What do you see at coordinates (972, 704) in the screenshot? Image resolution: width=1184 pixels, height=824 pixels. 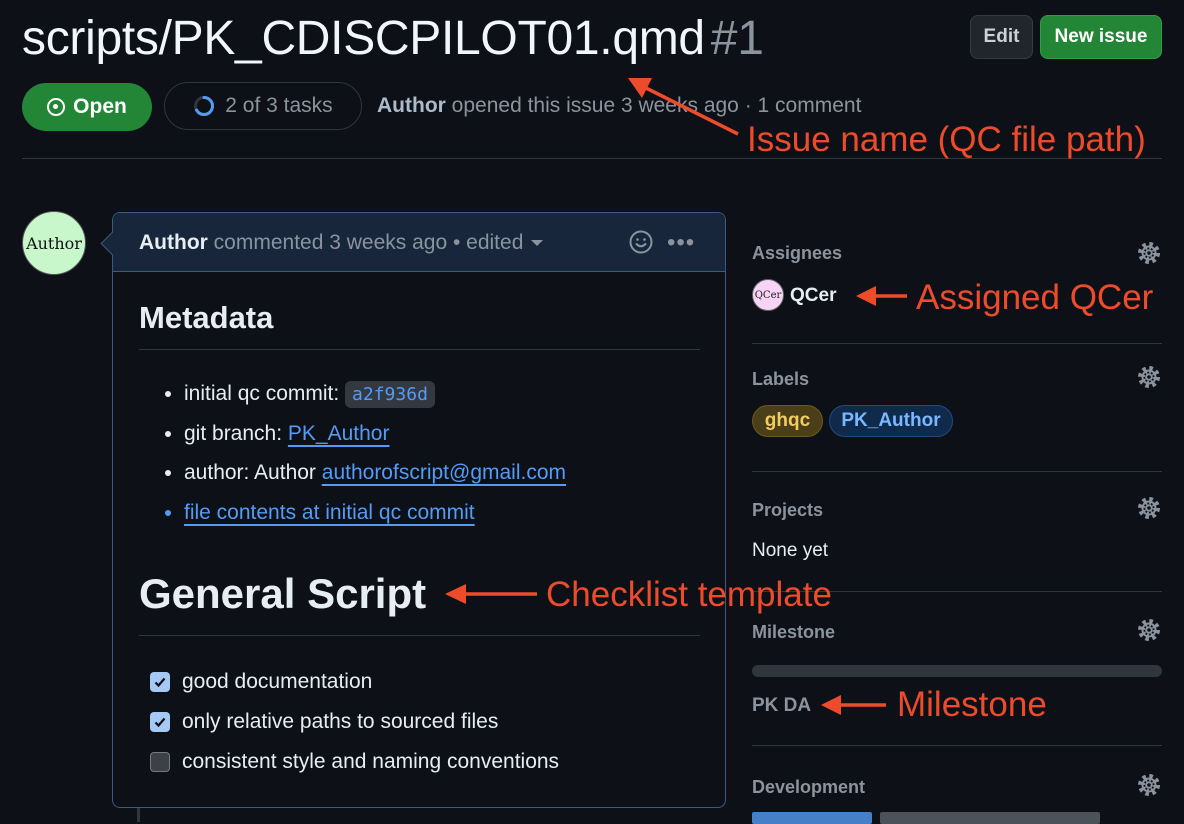 I see `annotation-milestone: Milestone` at bounding box center [972, 704].